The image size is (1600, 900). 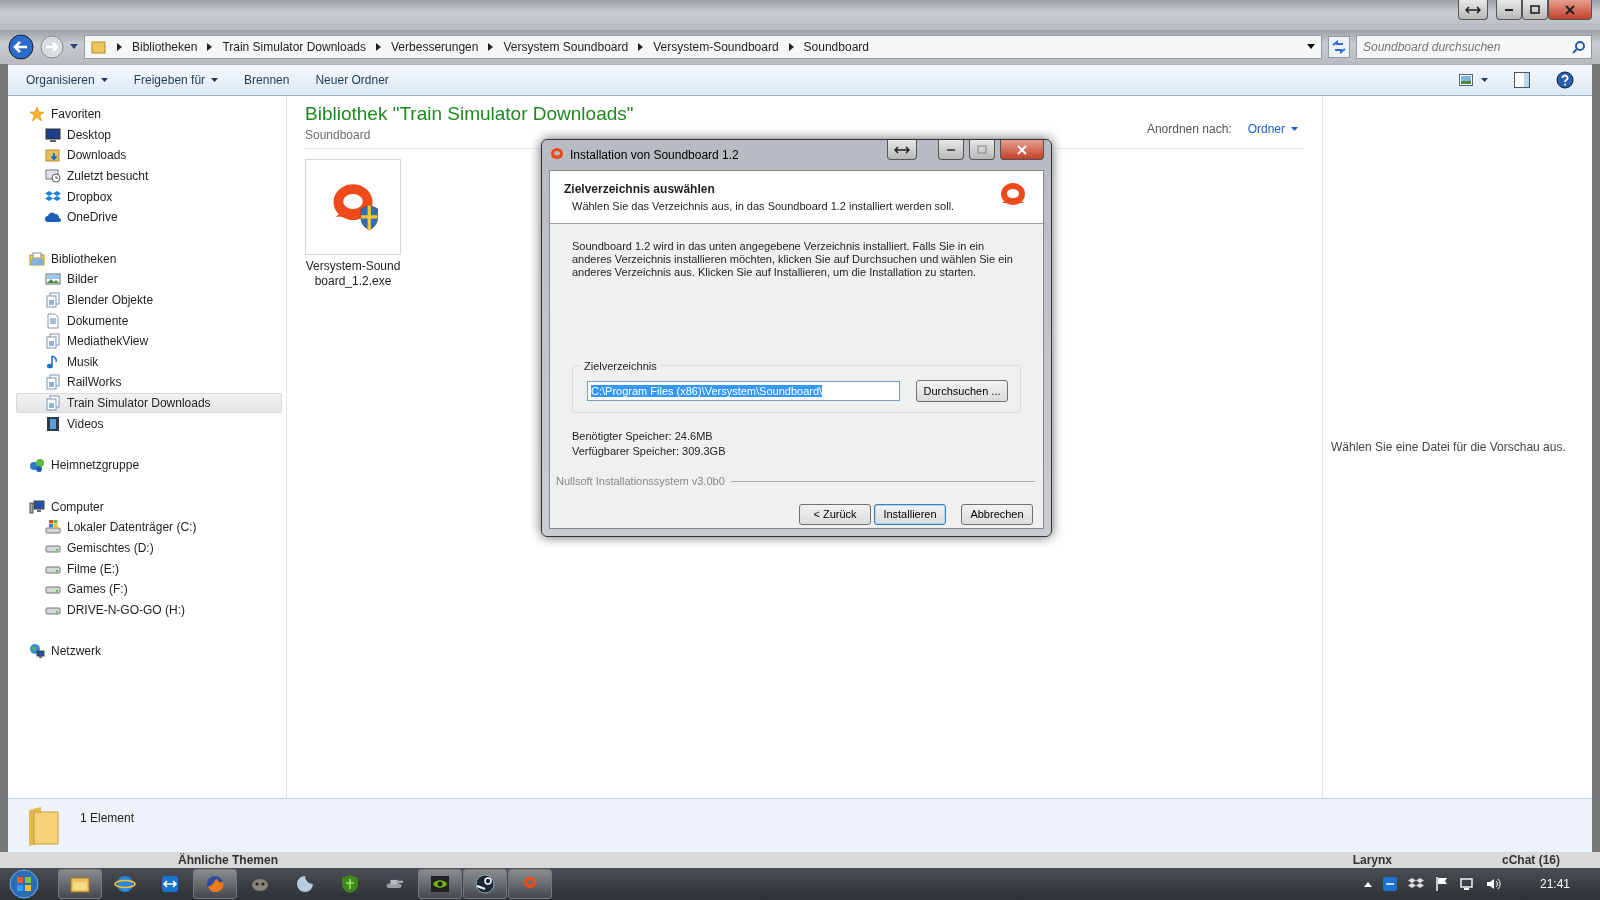 I want to click on nav-group-label: Heimnetzgruppe, so click(x=95, y=465).